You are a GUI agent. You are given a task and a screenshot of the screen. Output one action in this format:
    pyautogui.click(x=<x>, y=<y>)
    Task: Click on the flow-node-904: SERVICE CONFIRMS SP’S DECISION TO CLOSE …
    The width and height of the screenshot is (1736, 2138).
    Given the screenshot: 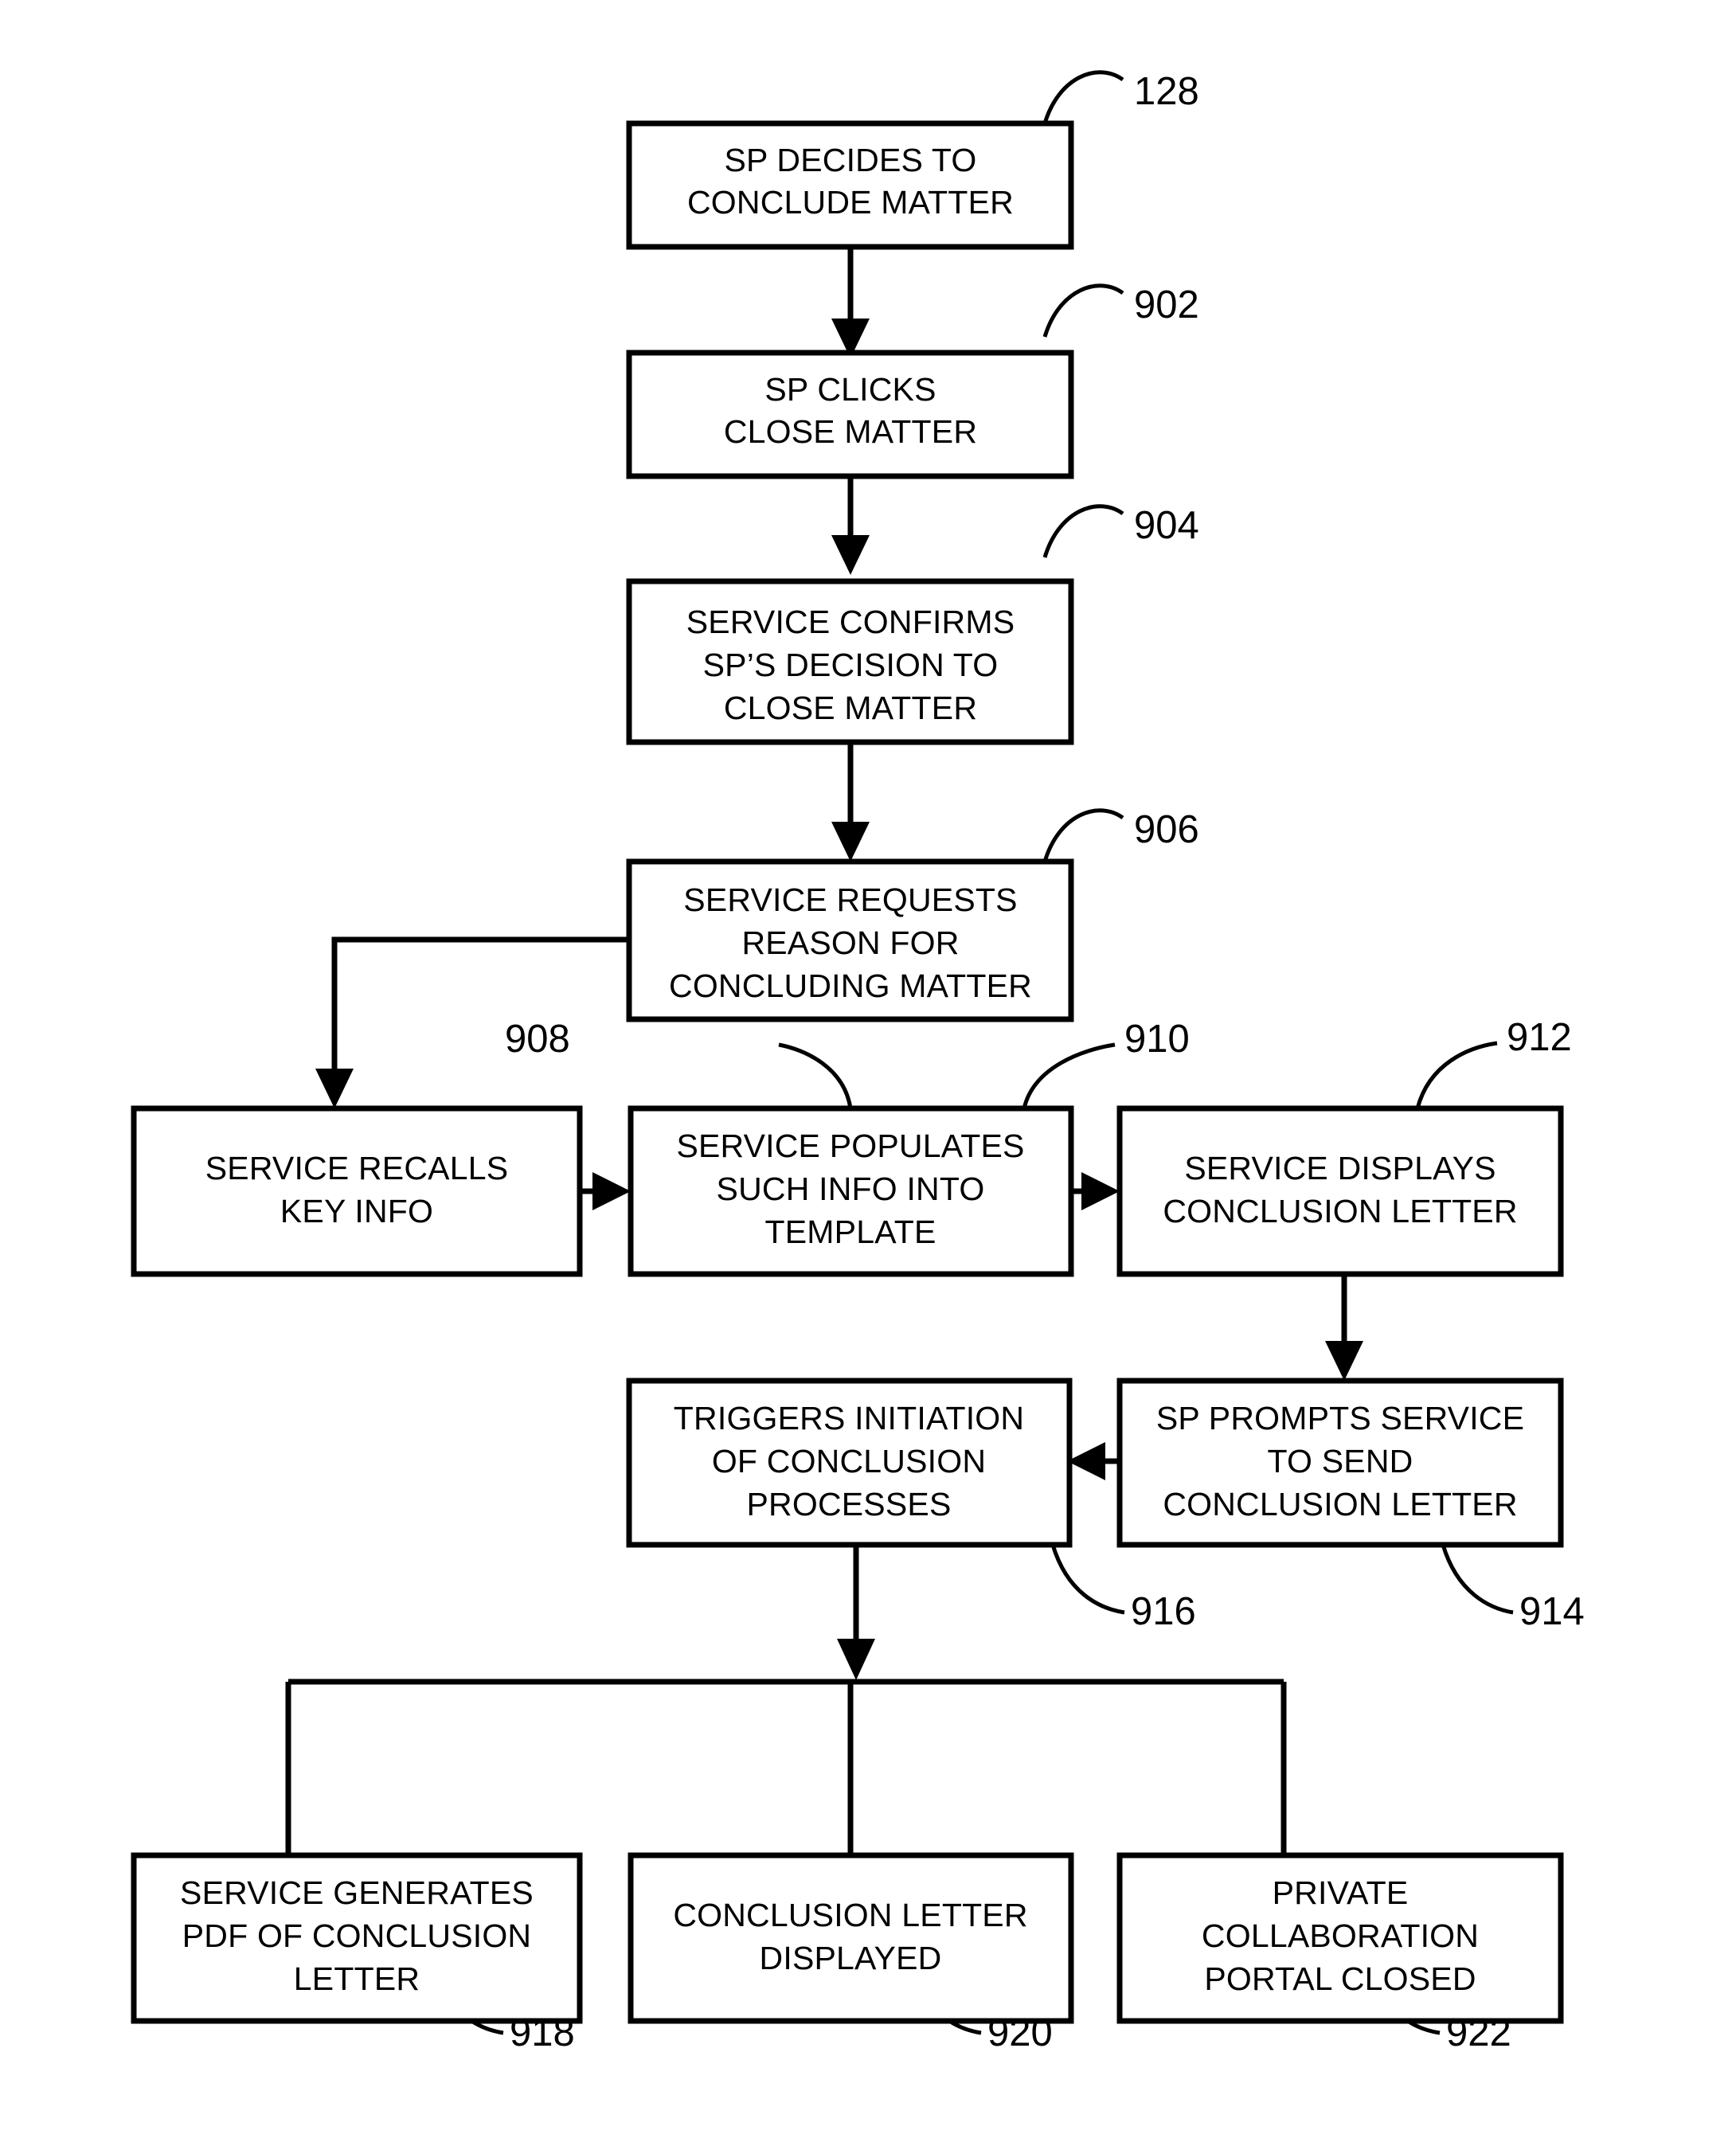 What is the action you would take?
    pyautogui.click(x=850, y=661)
    